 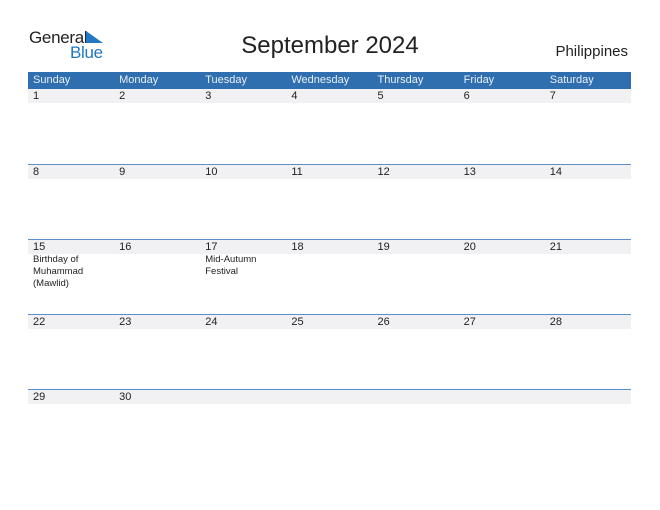 I want to click on week-cells: 1 2 3 4 5 6 7, so click(x=329, y=96).